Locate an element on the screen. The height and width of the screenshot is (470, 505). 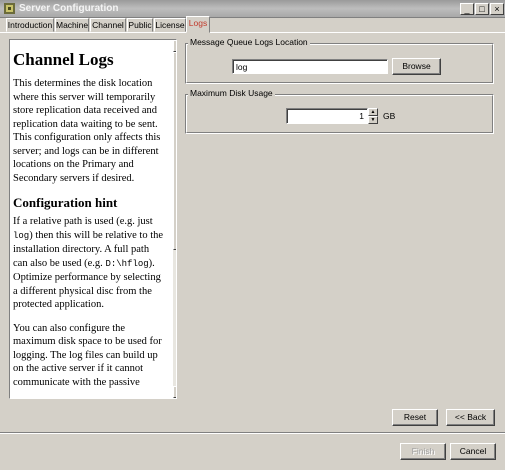
browse-button: Browse is located at coordinates (416, 66).